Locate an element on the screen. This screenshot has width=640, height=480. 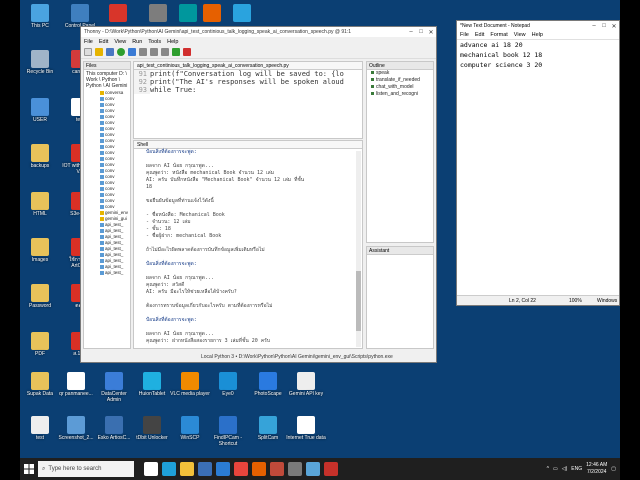
file-item: api_test_ is located at coordinates (107, 273).